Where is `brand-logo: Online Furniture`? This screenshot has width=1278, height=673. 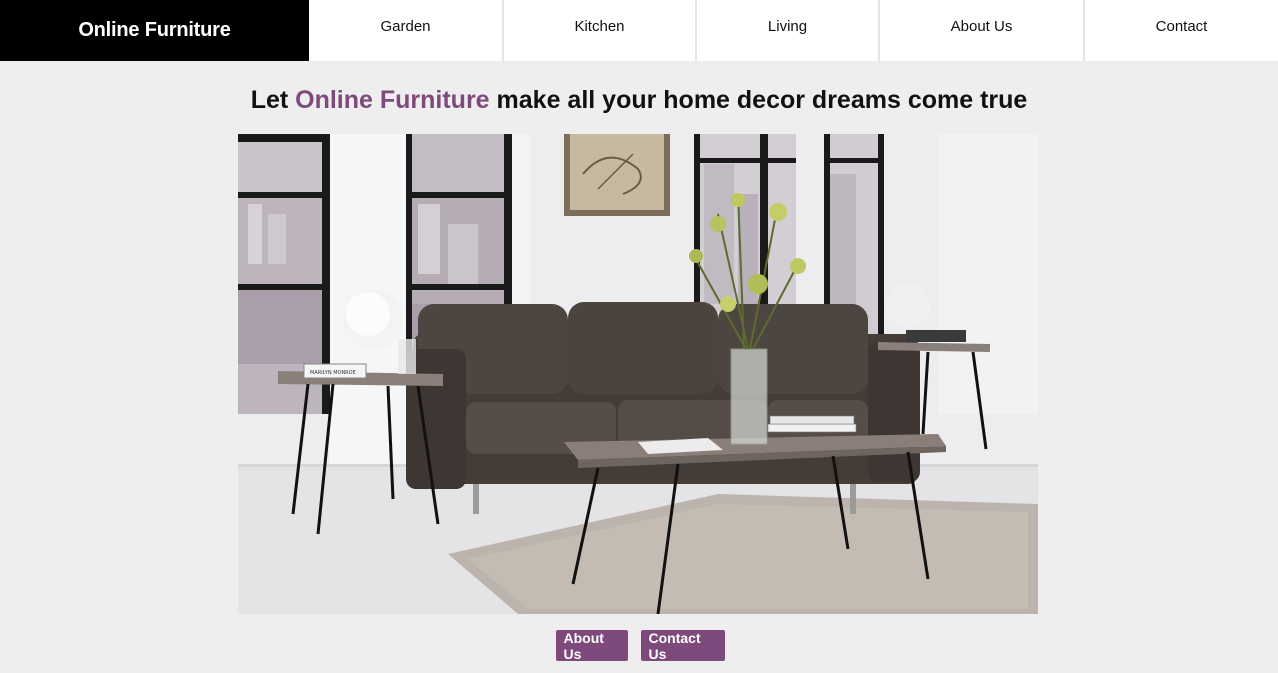 brand-logo: Online Furniture is located at coordinates (154, 30).